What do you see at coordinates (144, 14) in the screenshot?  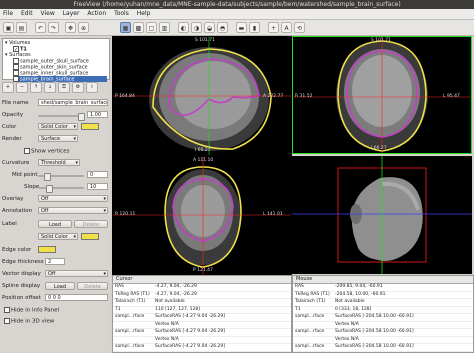 I see `menu-help: Help` at bounding box center [144, 14].